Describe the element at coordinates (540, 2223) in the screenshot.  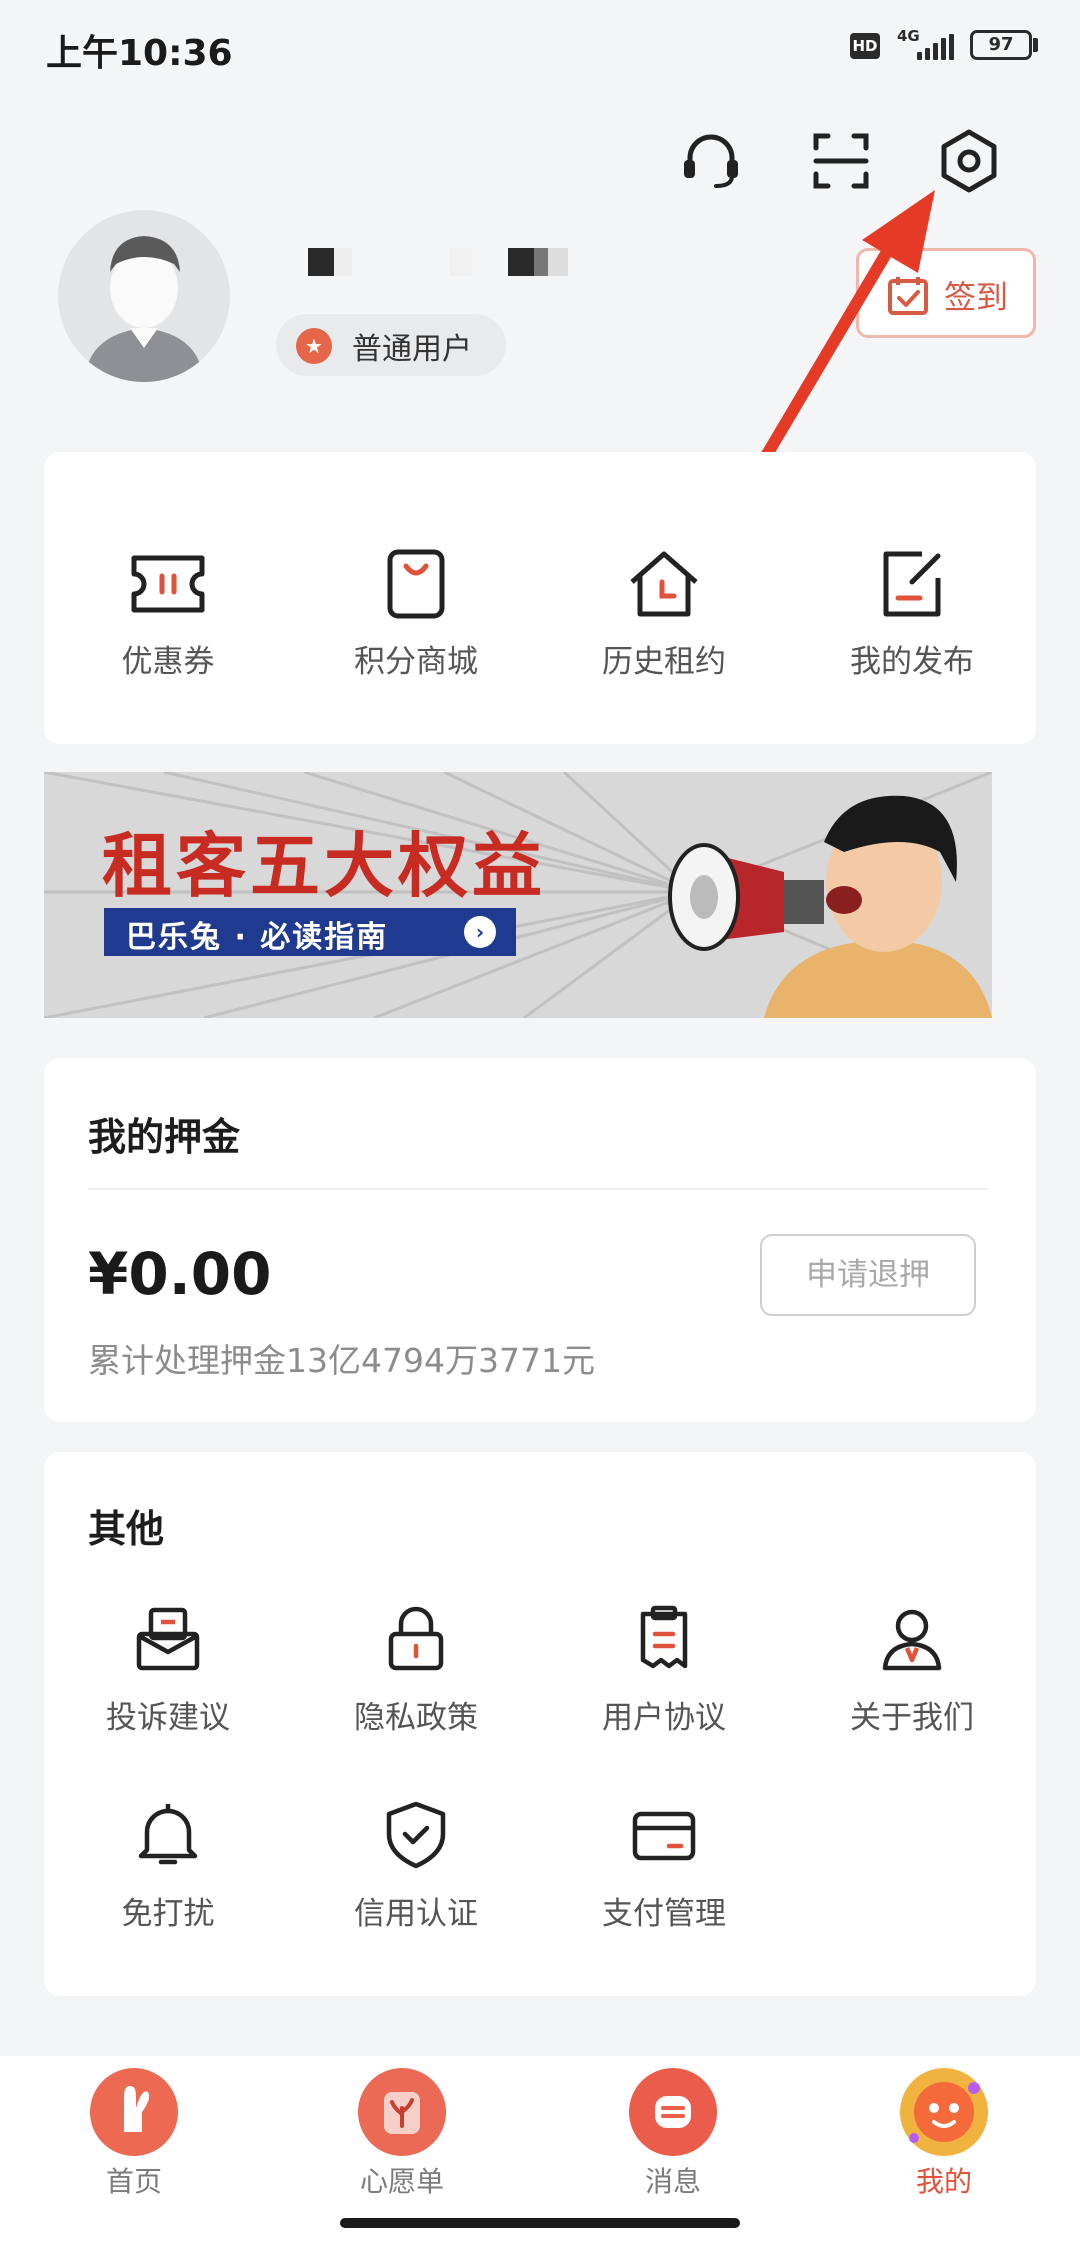
I see `home-indicator` at that location.